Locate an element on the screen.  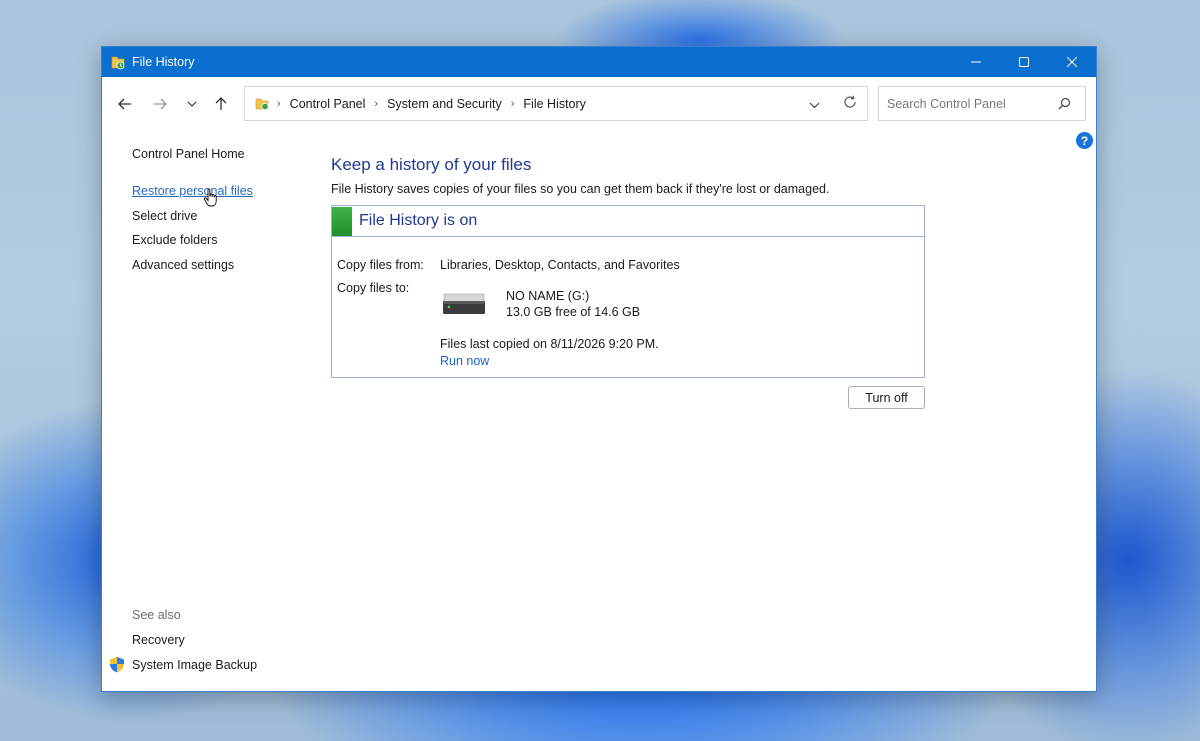
copy-from-label: Copy files from: is located at coordinates (380, 265).